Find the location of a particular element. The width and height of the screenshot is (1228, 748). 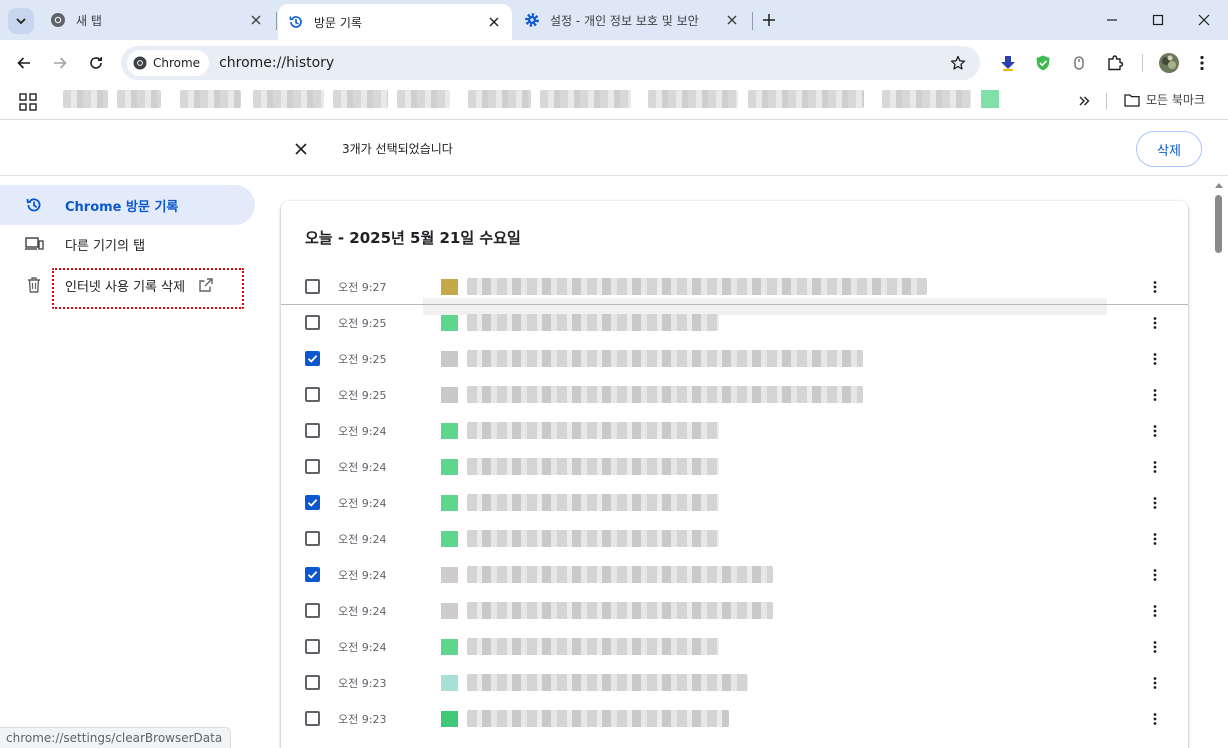

tab-search-button is located at coordinates (21, 21).